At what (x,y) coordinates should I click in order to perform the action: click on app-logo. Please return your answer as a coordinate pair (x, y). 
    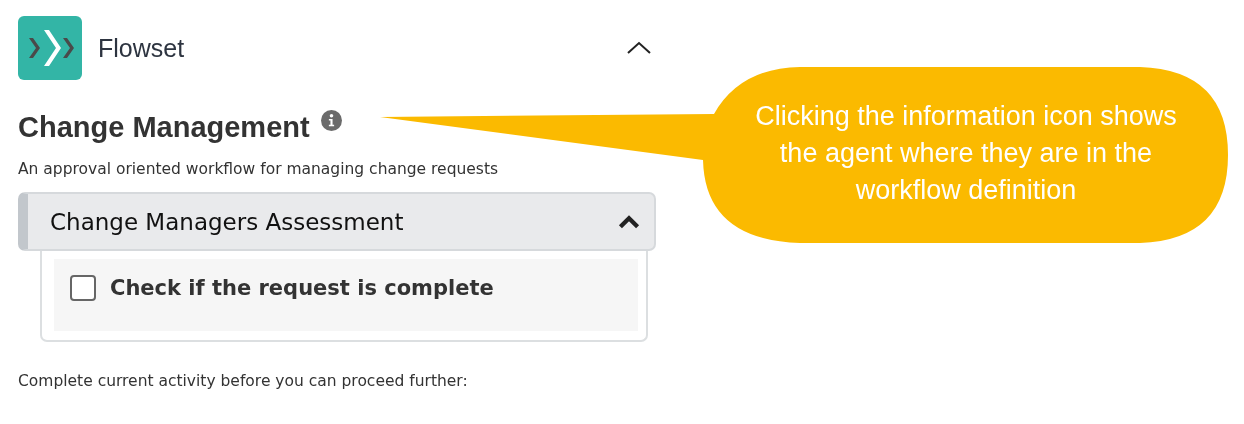
    Looking at the image, I should click on (50, 48).